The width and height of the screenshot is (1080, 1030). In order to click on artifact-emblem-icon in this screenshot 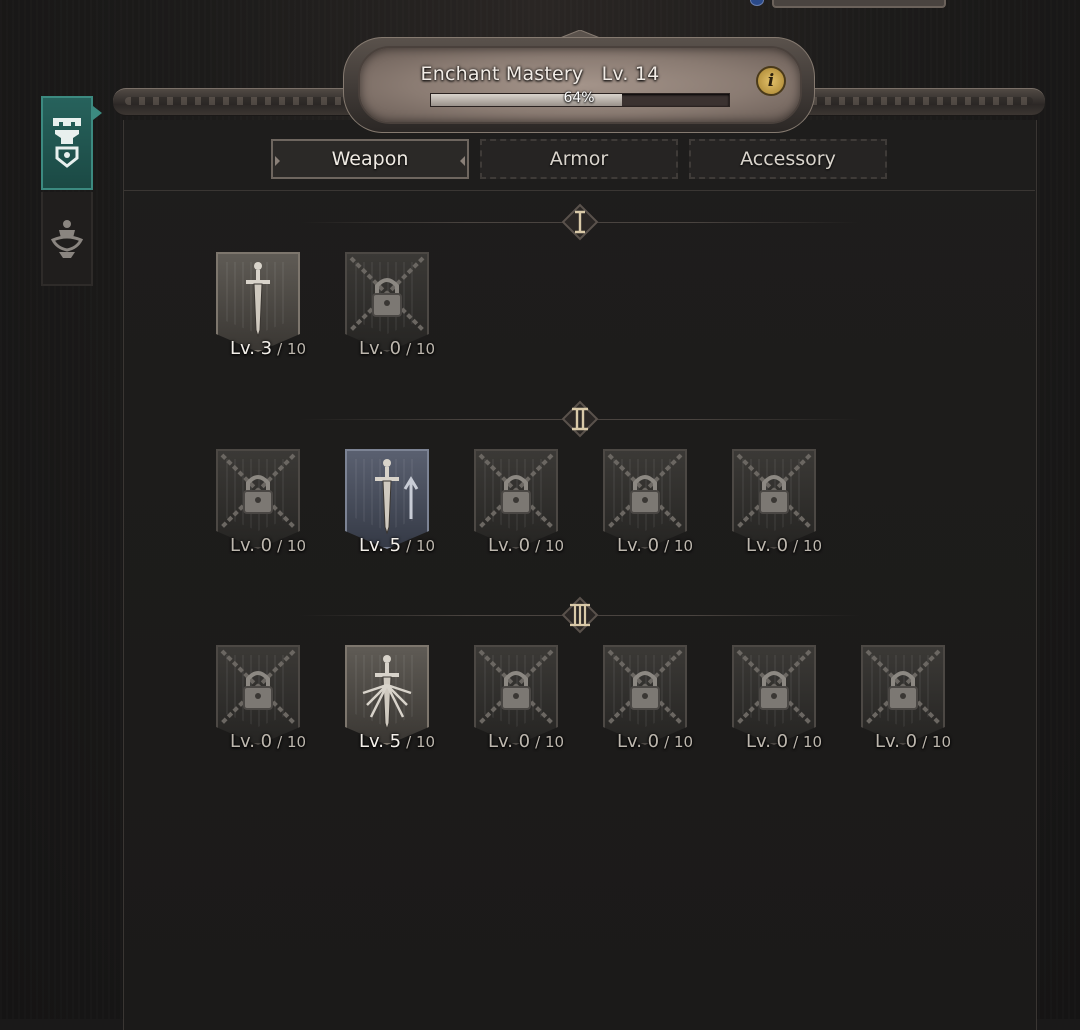, I will do `click(67, 239)`.